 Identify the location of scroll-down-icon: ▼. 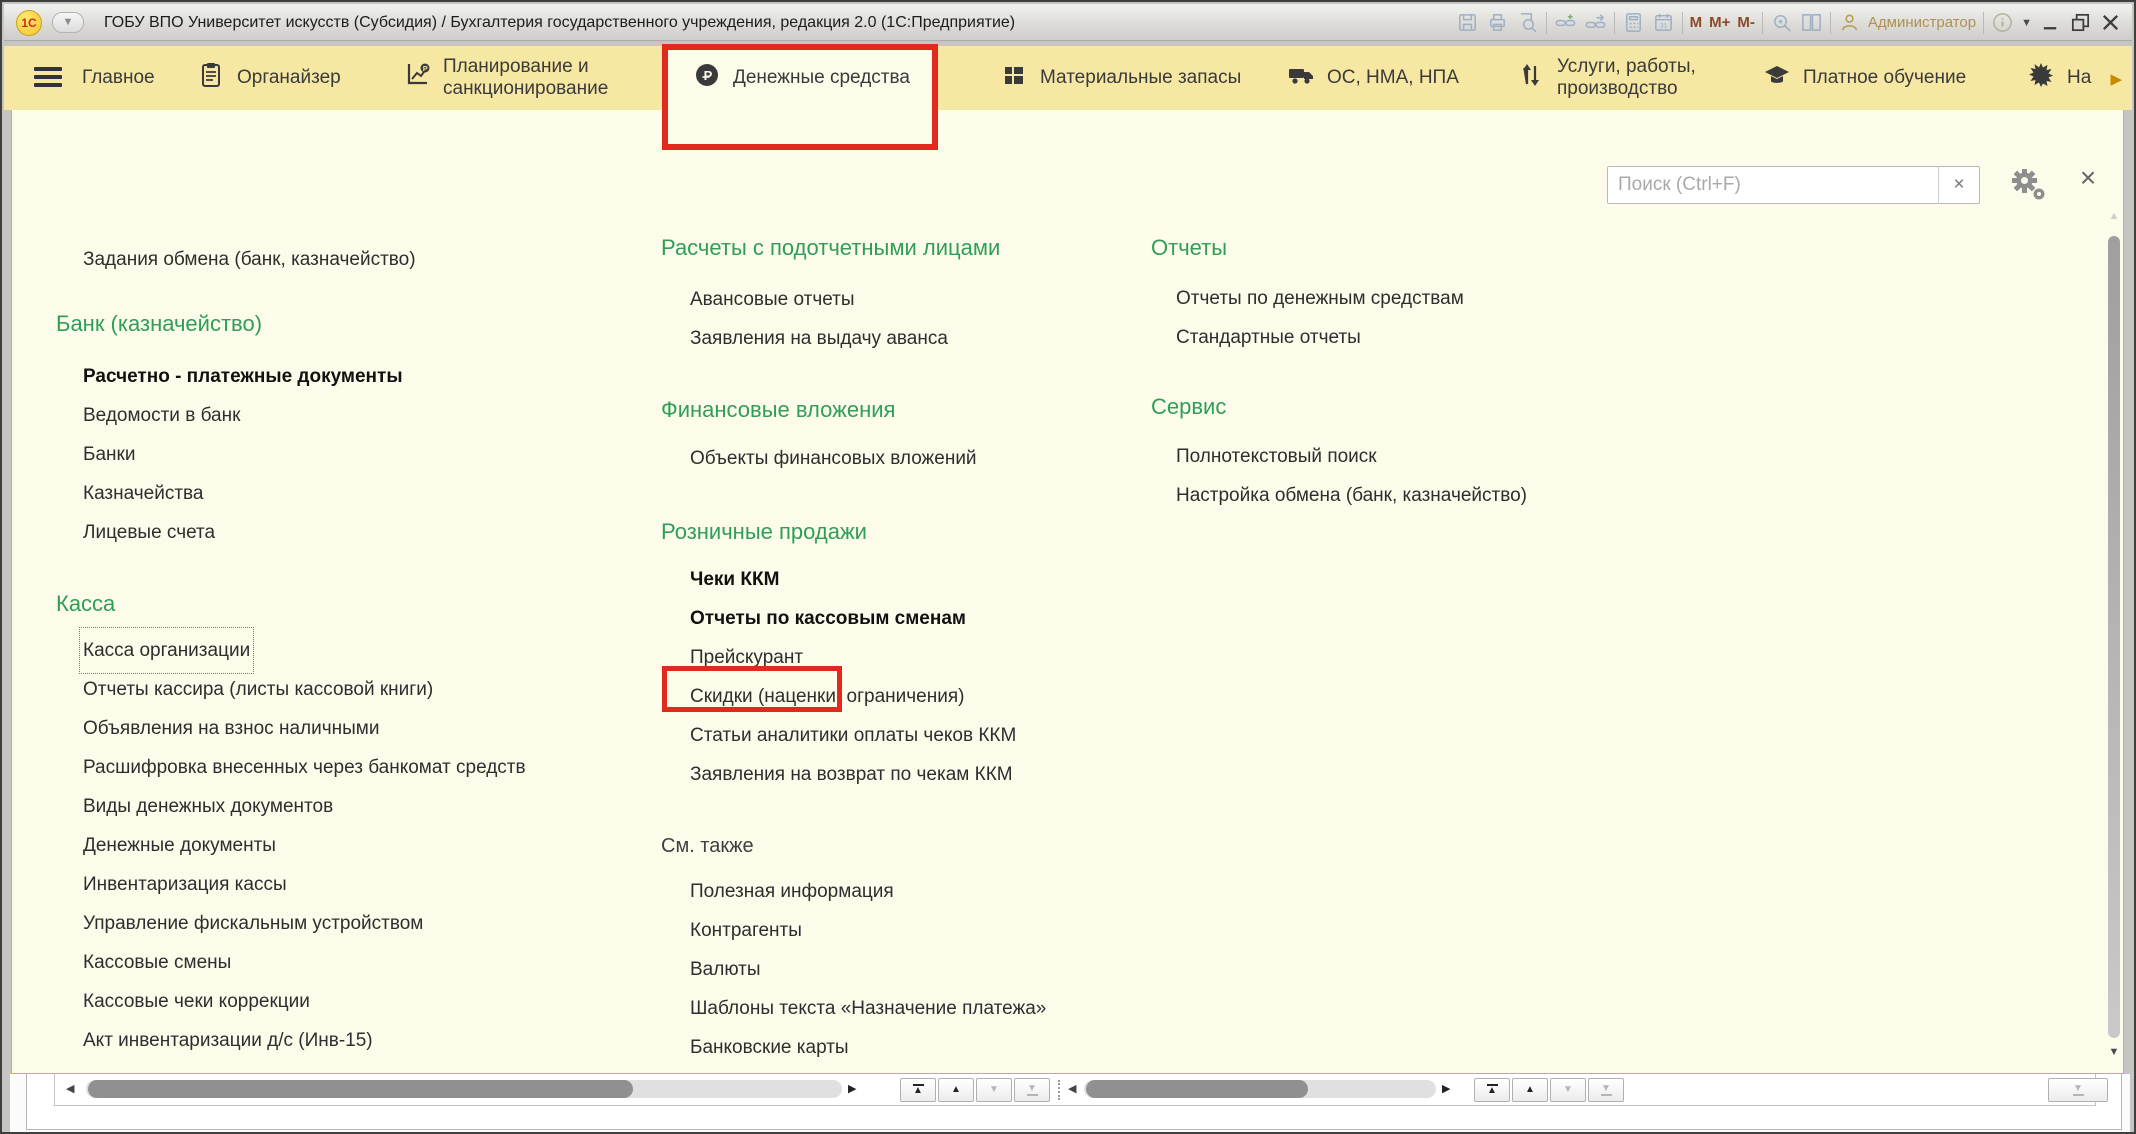
(2114, 1052).